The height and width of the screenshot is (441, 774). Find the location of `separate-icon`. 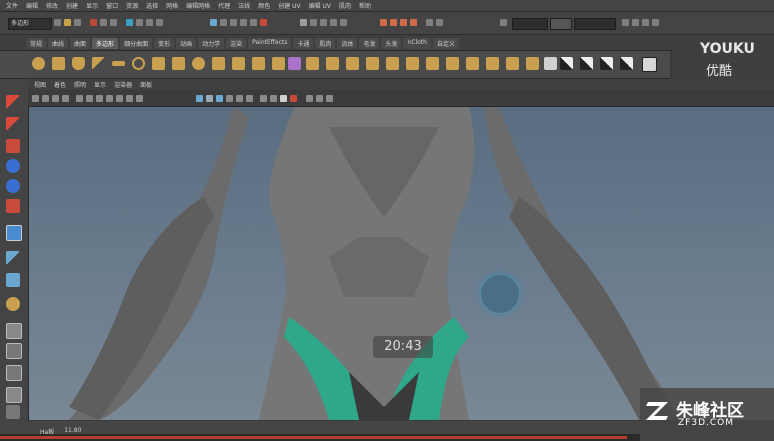

separate-icon is located at coordinates (294, 63).